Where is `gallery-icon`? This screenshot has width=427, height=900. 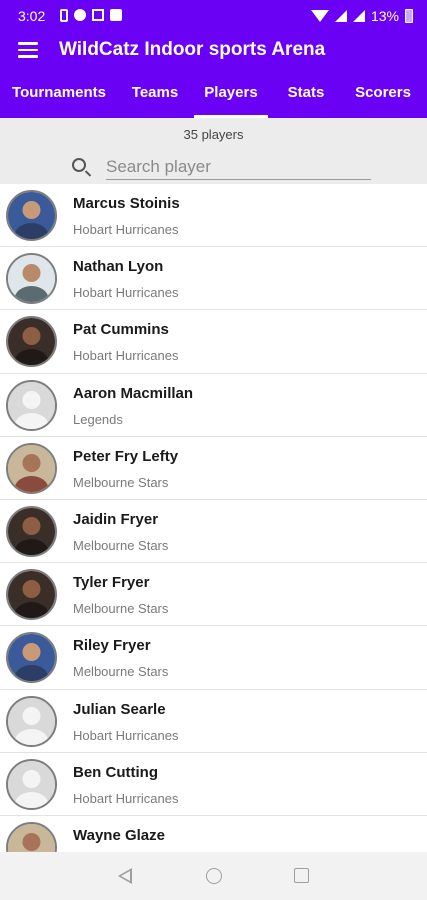
gallery-icon is located at coordinates (116, 15).